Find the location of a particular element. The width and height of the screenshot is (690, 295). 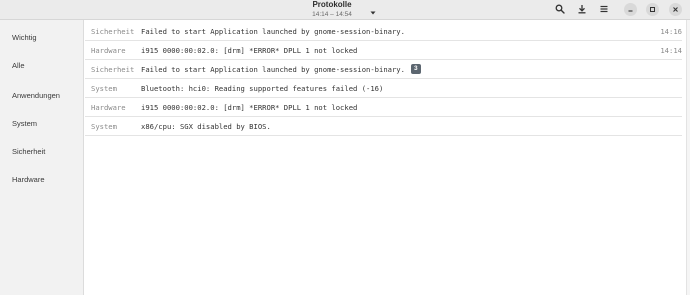

scrollbar is located at coordinates (688, 157).